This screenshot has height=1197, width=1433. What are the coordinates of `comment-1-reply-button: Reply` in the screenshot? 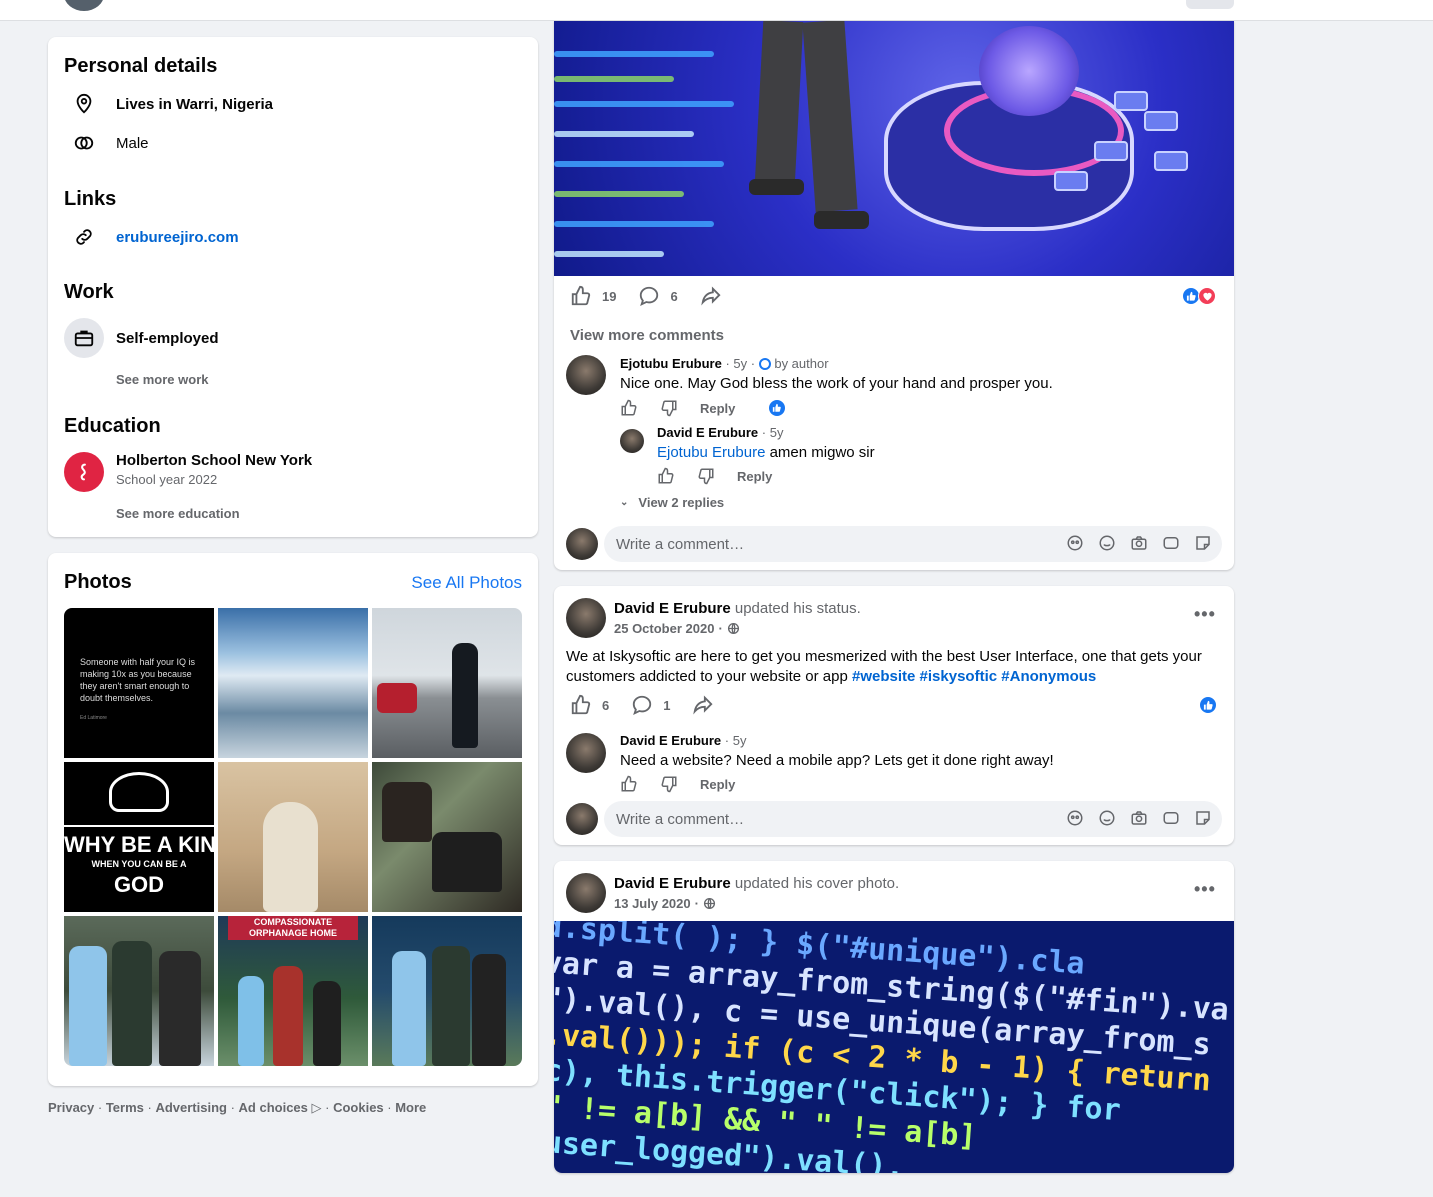 It's located at (717, 408).